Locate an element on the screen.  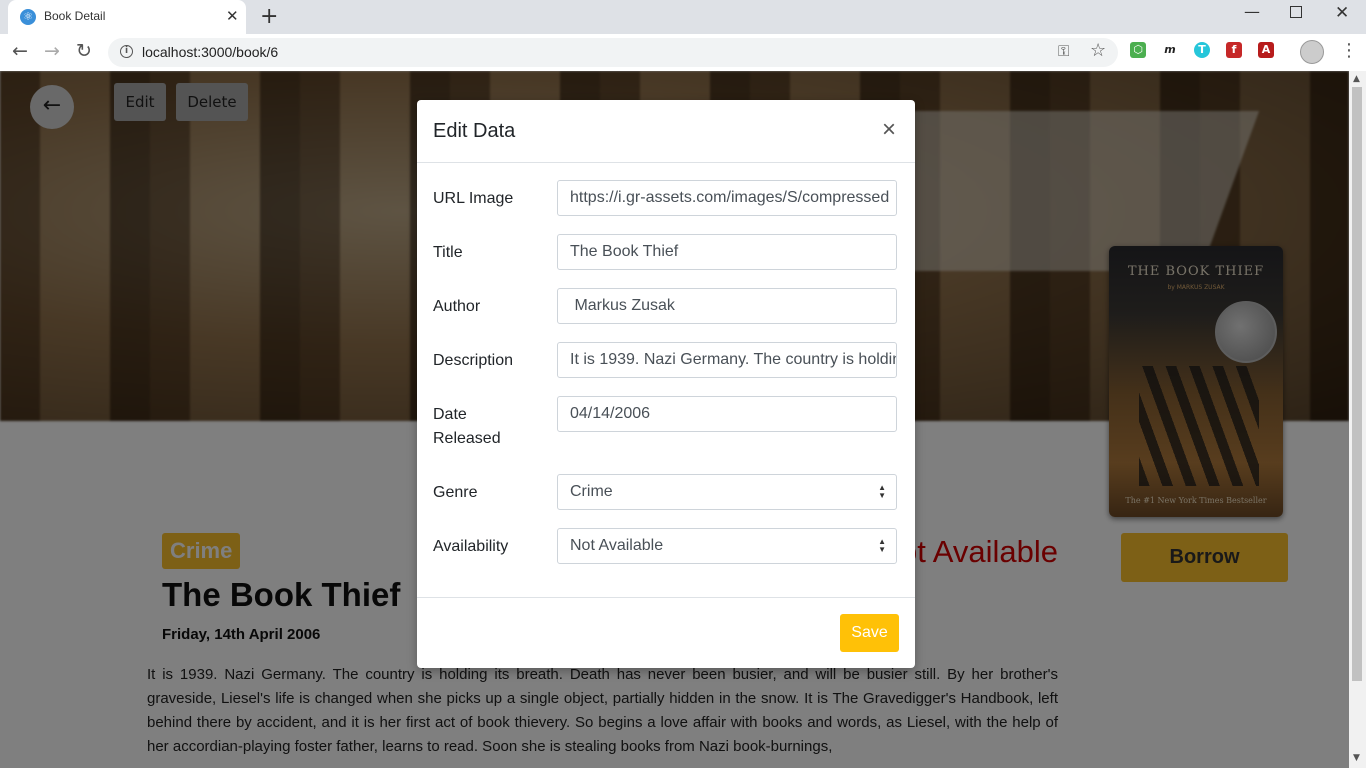
extension-m-icon: m is located at coordinates (1170, 50).